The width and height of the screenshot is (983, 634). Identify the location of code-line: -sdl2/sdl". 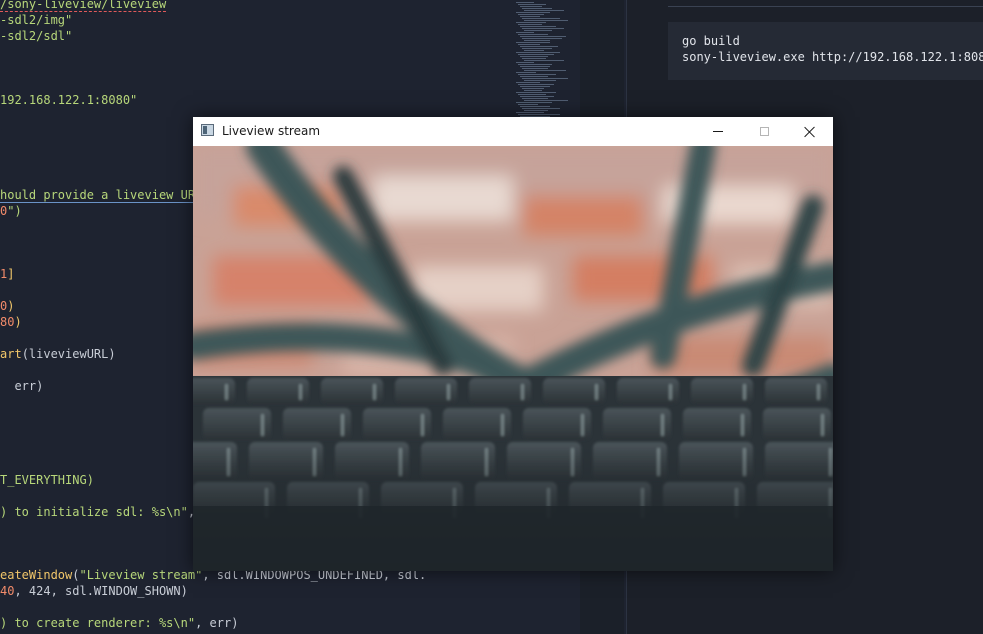
(36, 36).